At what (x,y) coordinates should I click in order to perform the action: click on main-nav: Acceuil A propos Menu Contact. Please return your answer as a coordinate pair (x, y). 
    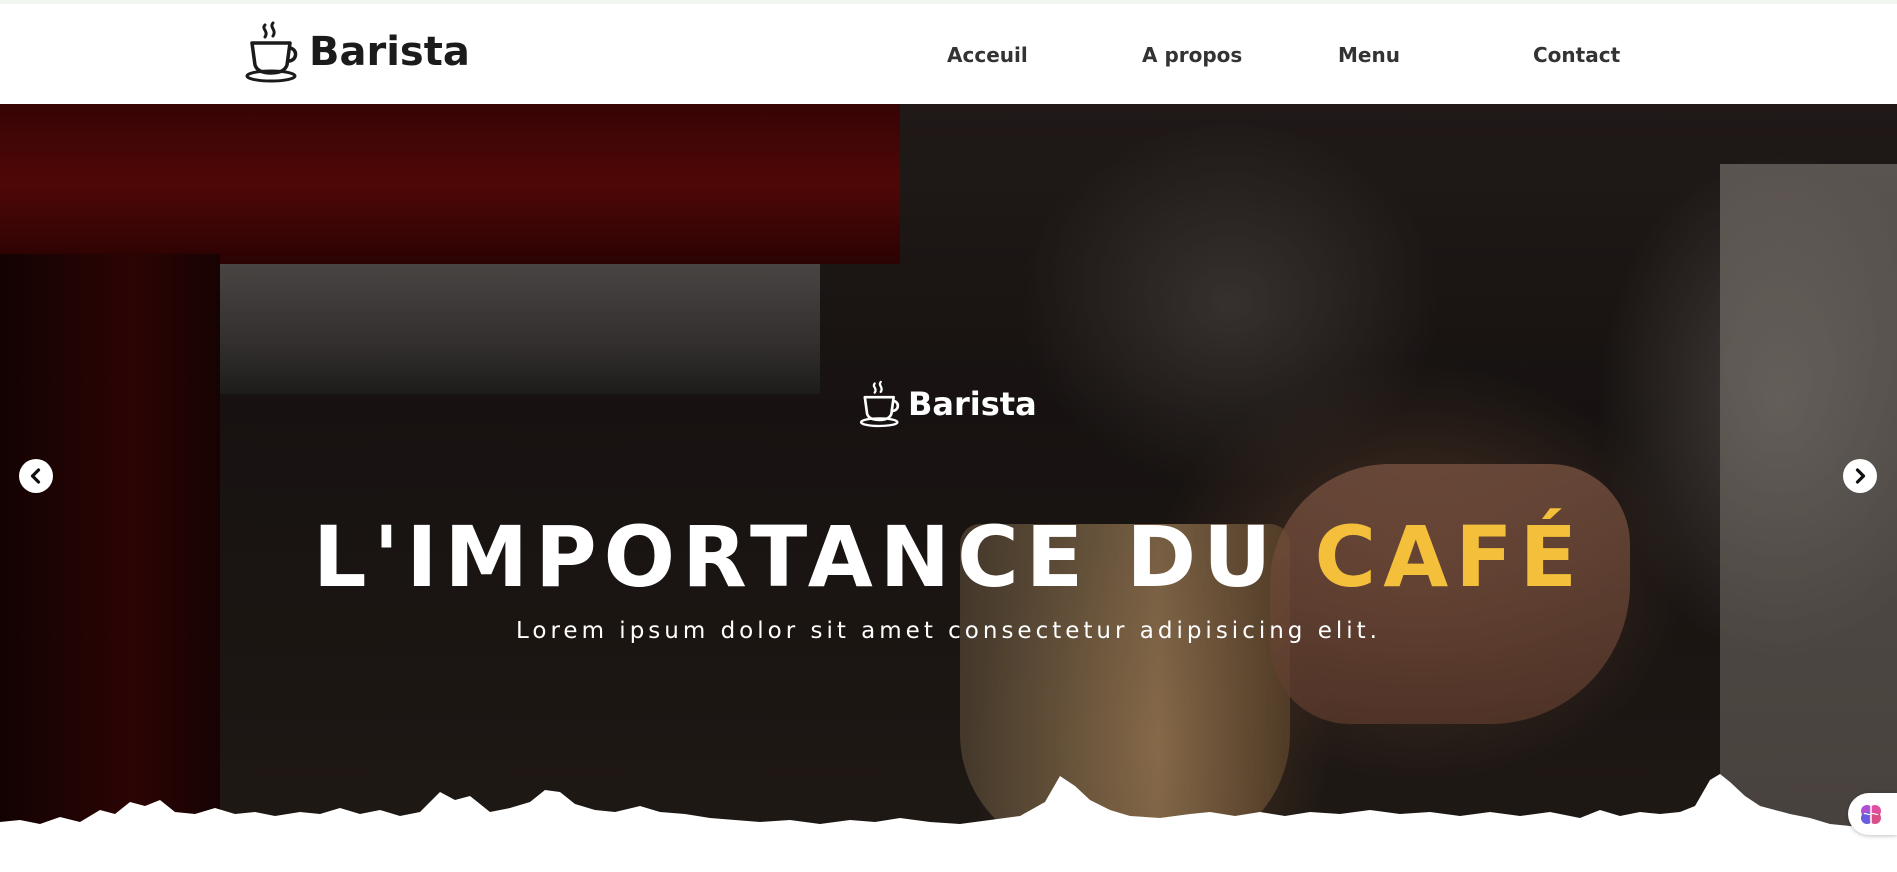
    Looking at the image, I should click on (948, 54).